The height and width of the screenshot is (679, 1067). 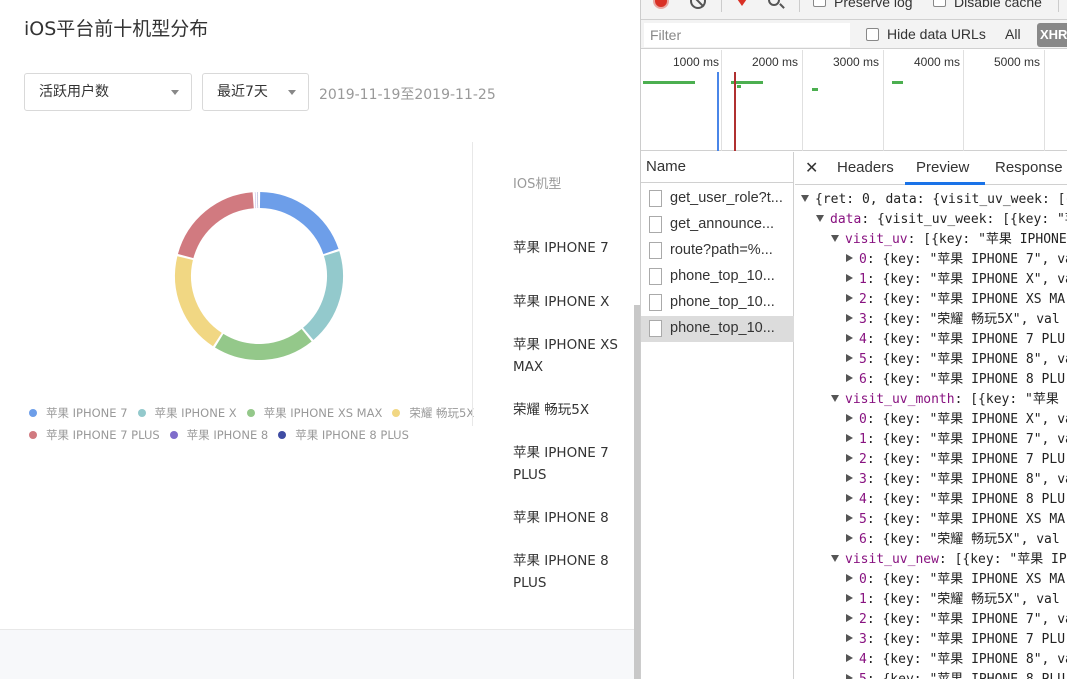 I want to click on json-tree-node: 0: {key: "苹果 IPHONE X", va, so click(x=956, y=420).